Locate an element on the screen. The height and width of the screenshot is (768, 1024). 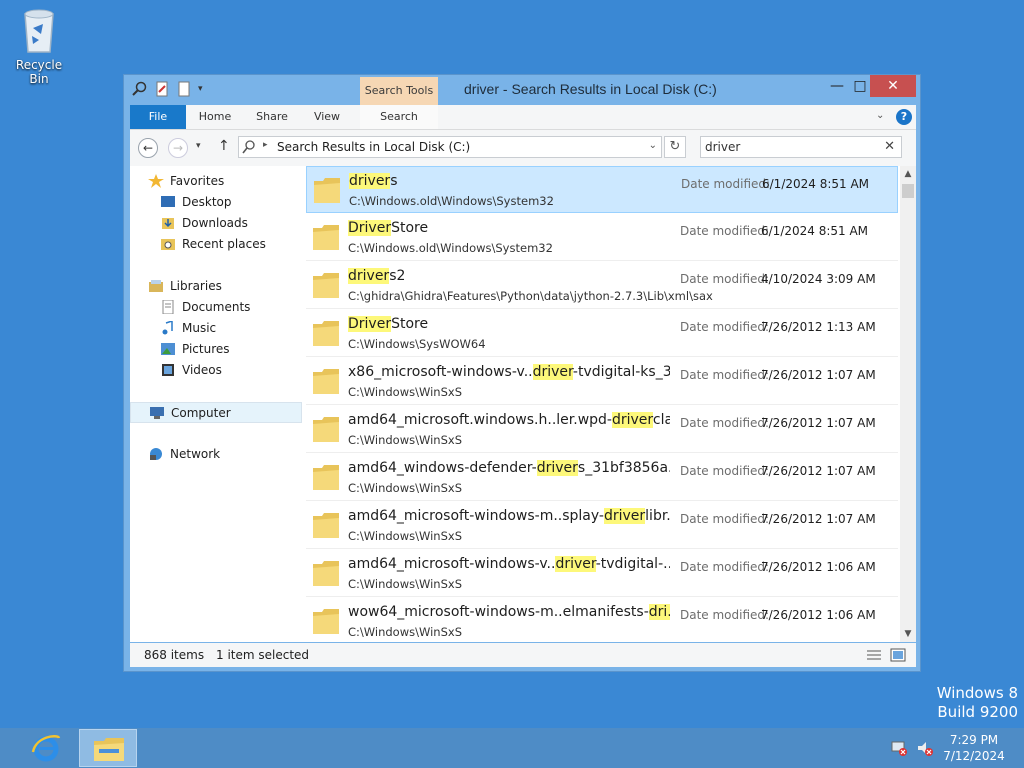
nav-network: Network is located at coordinates (216, 454).